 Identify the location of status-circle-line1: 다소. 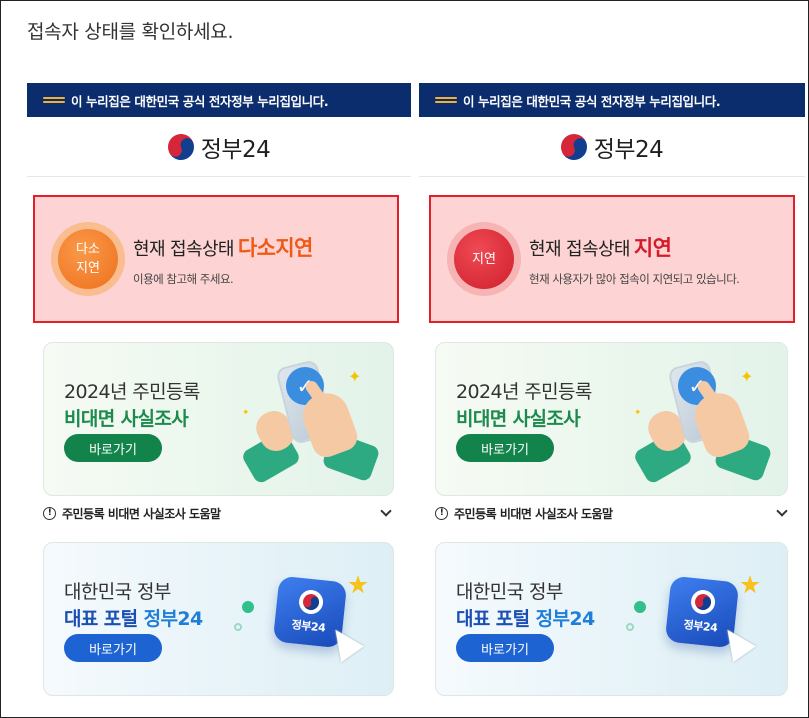
(88, 249).